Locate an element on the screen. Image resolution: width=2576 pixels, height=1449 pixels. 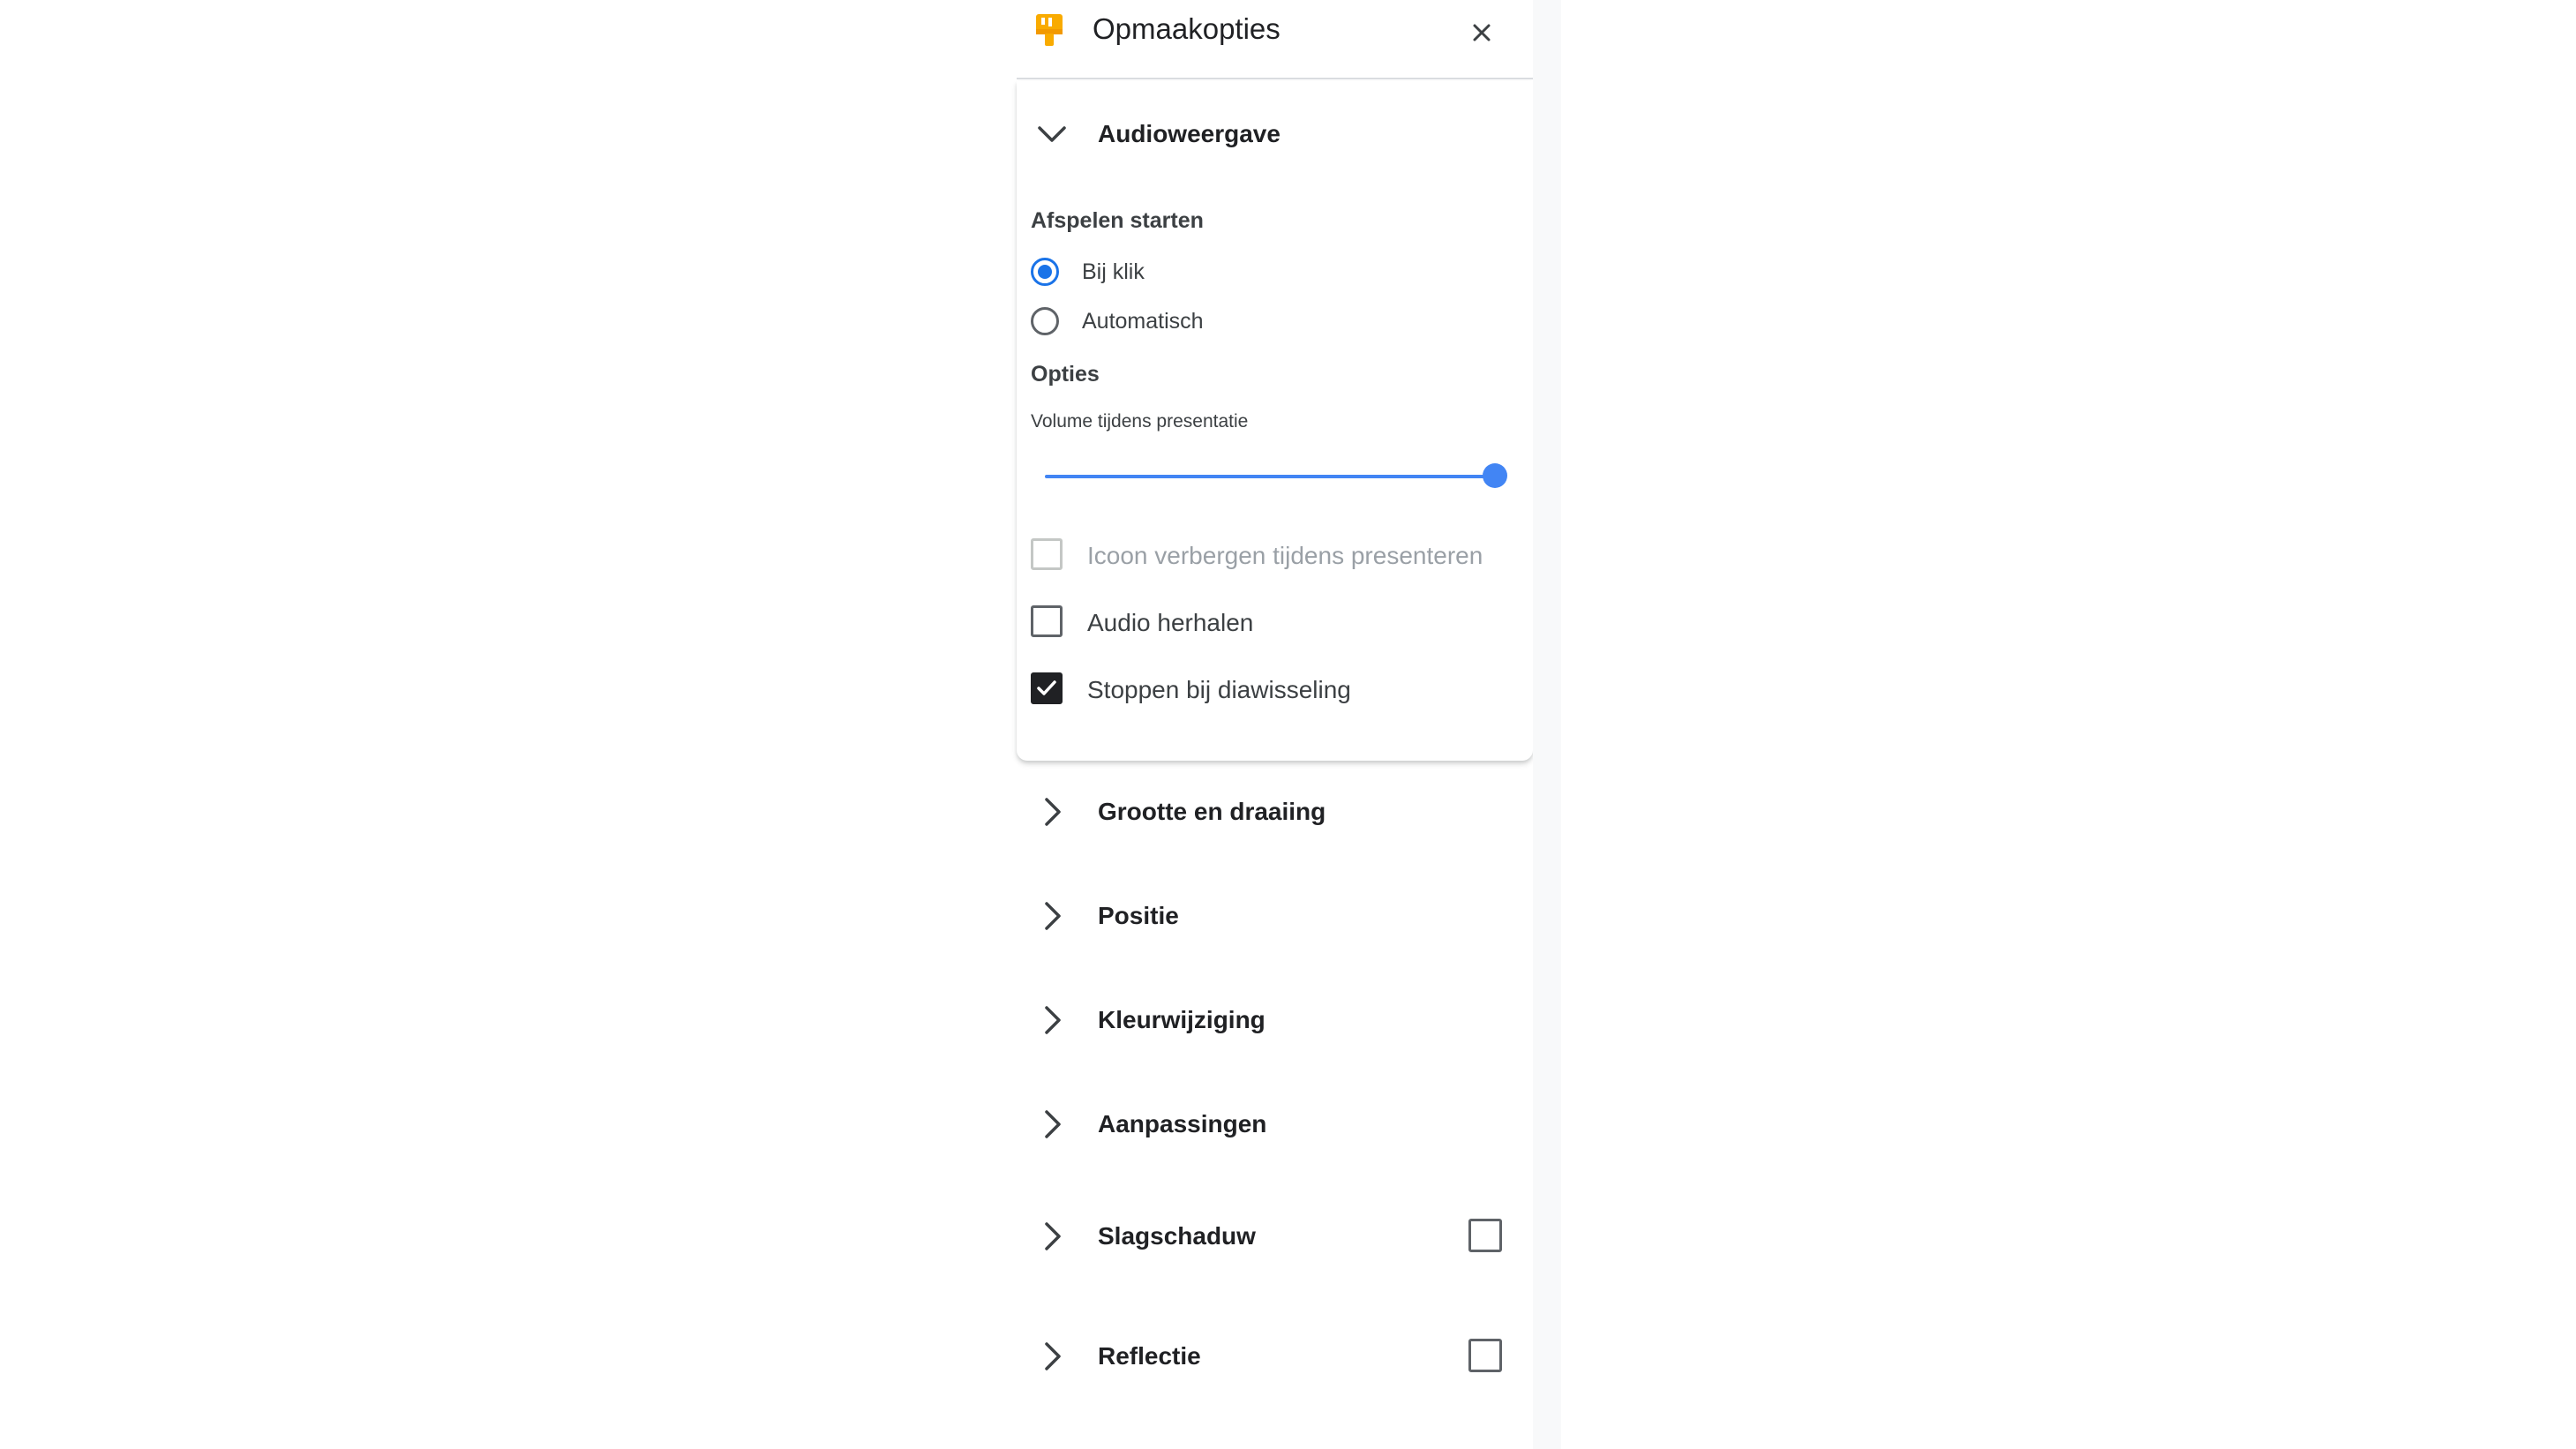
panel-gutter is located at coordinates (1547, 724).